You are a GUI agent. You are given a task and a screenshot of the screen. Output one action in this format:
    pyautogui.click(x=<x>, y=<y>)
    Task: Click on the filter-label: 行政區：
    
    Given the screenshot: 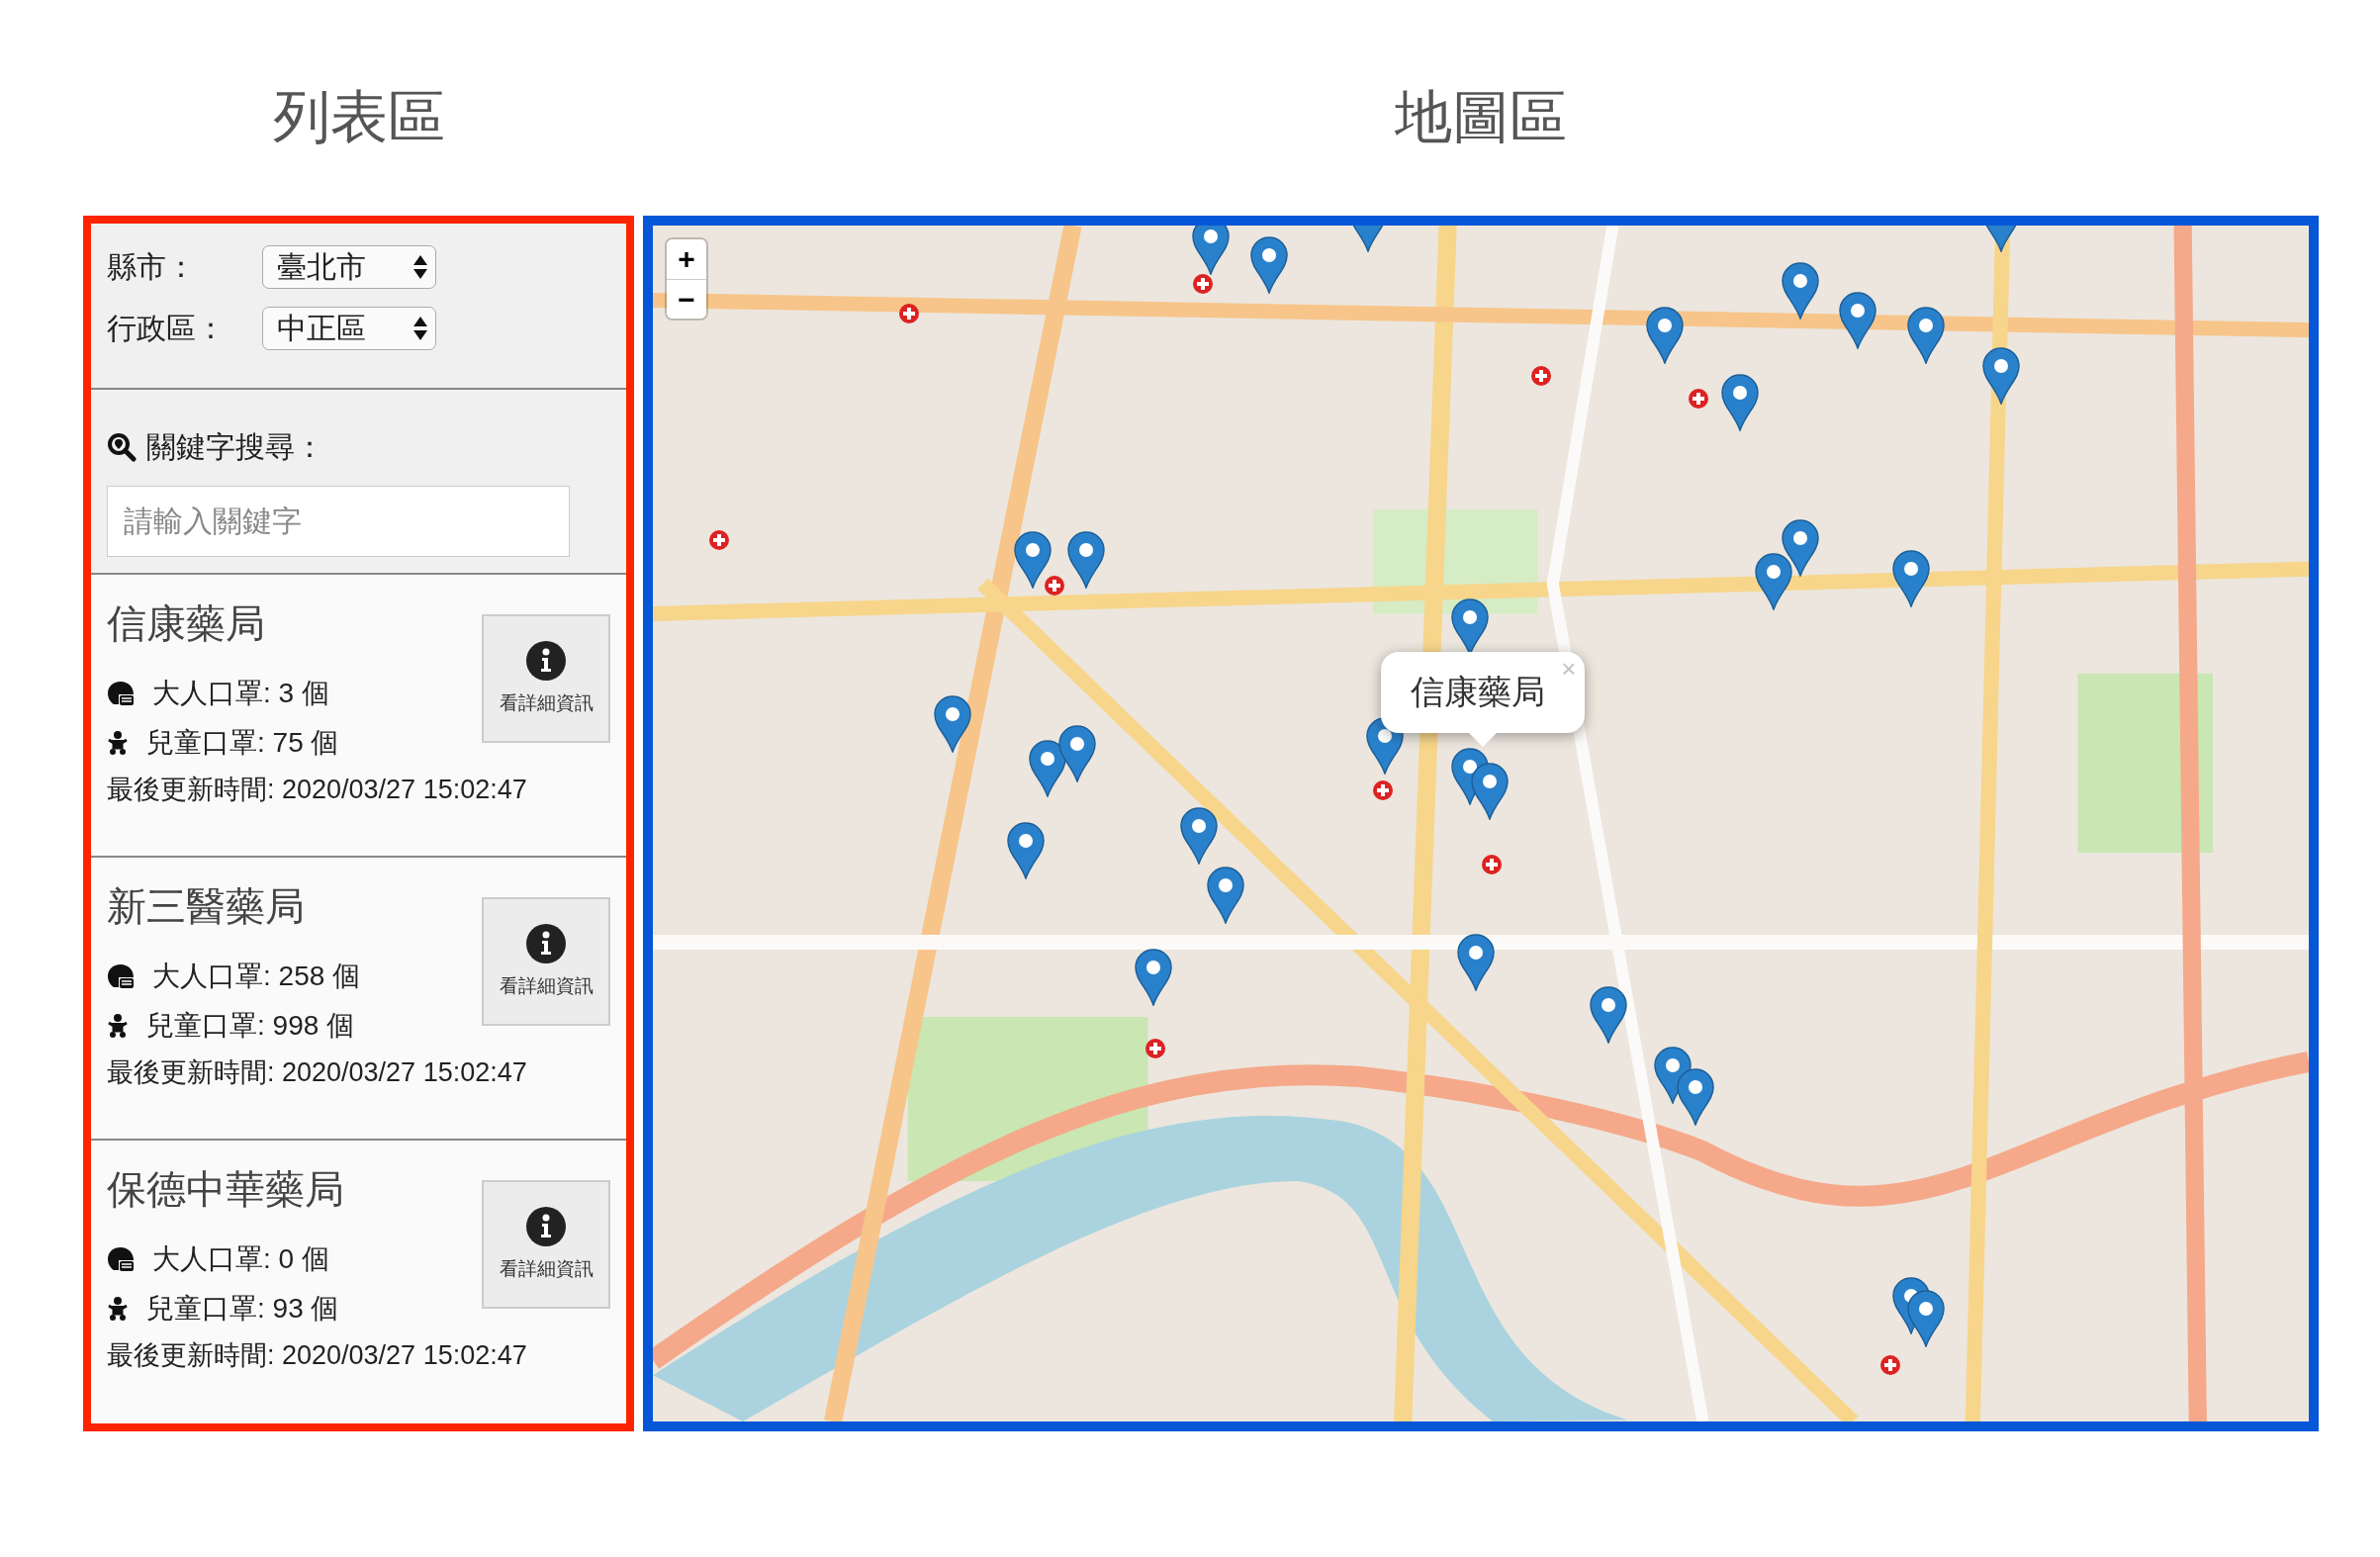 What is the action you would take?
    pyautogui.click(x=167, y=328)
    